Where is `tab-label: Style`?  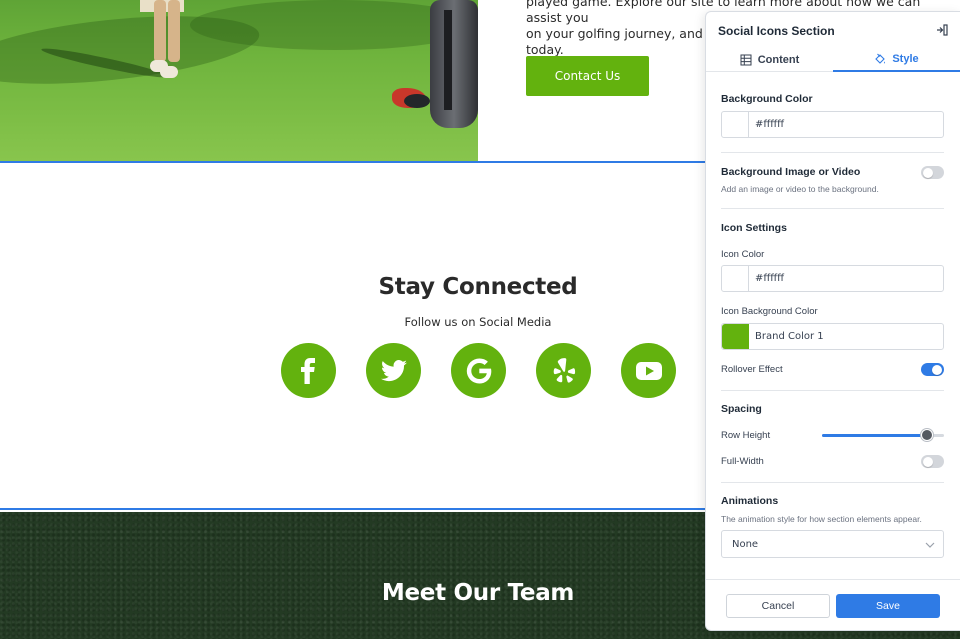 tab-label: Style is located at coordinates (905, 59).